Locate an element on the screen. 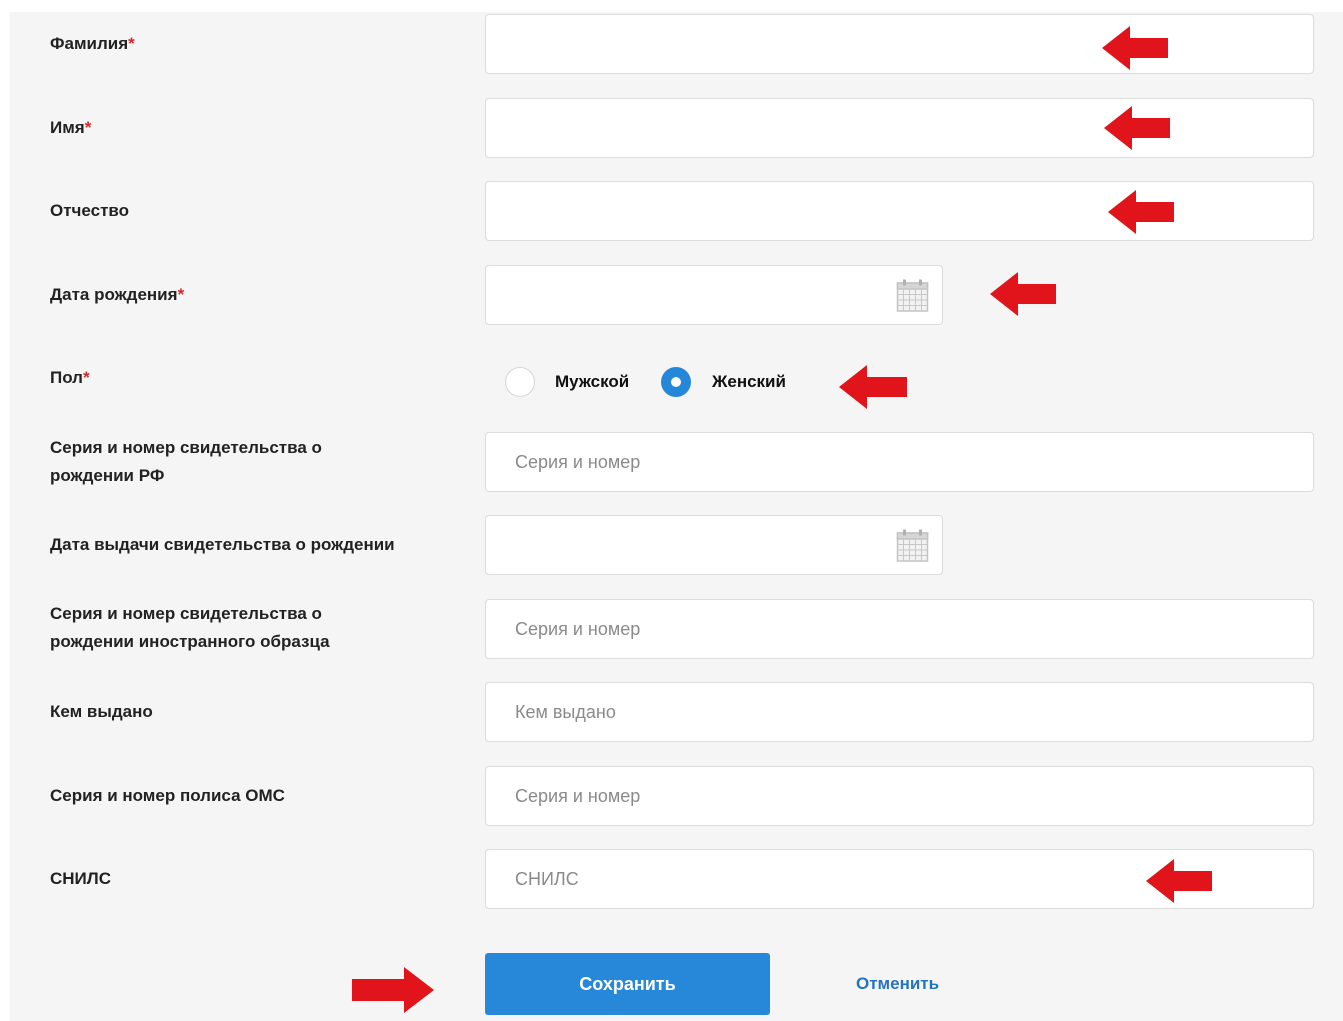 Image resolution: width=1343 pixels, height=1021 pixels. issued-by-label: Кем выдано is located at coordinates (101, 711).